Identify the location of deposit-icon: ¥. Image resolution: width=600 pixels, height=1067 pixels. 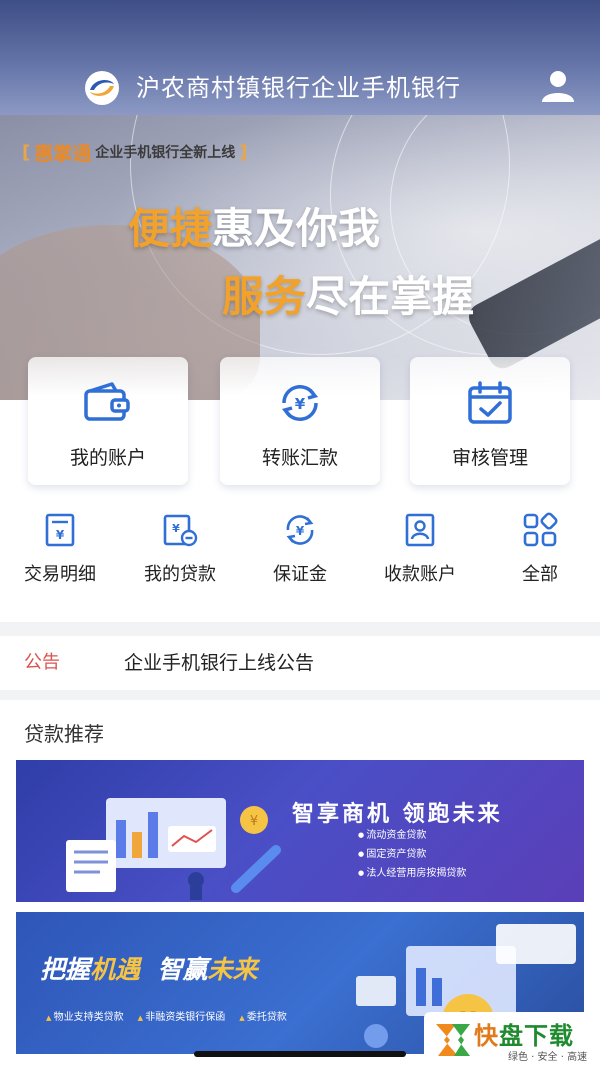
(300, 530).